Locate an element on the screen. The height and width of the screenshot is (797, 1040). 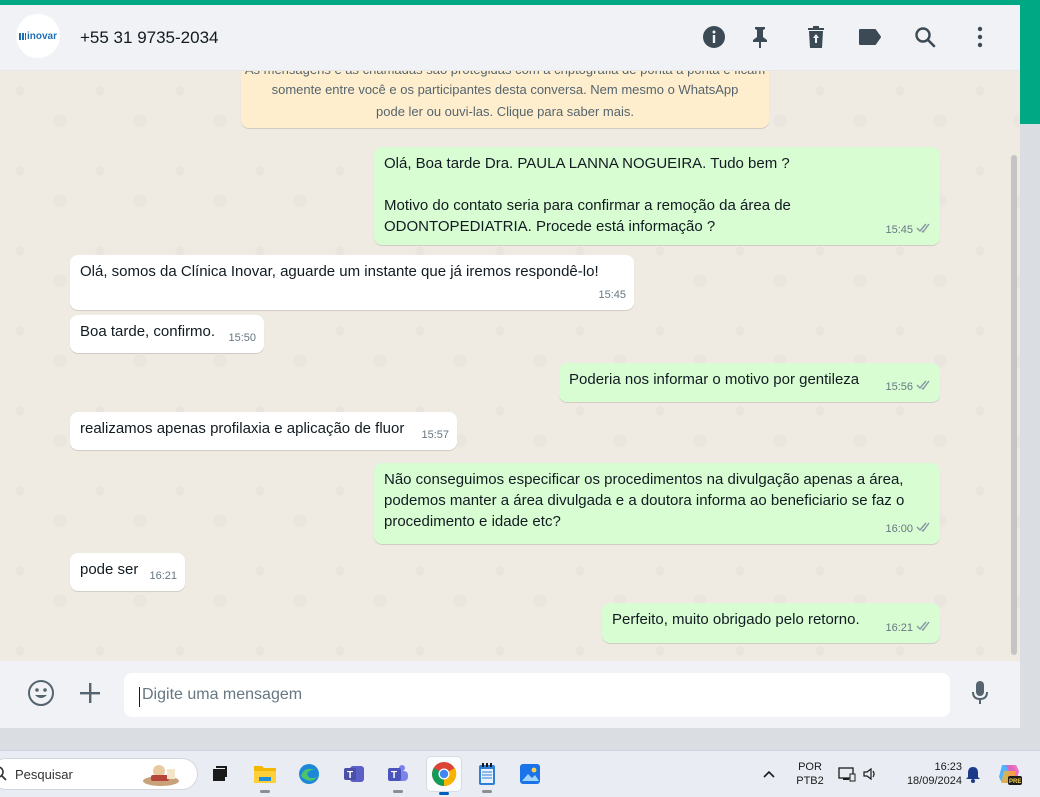
contact-name: +55 31 9735-2034 is located at coordinates (149, 38).